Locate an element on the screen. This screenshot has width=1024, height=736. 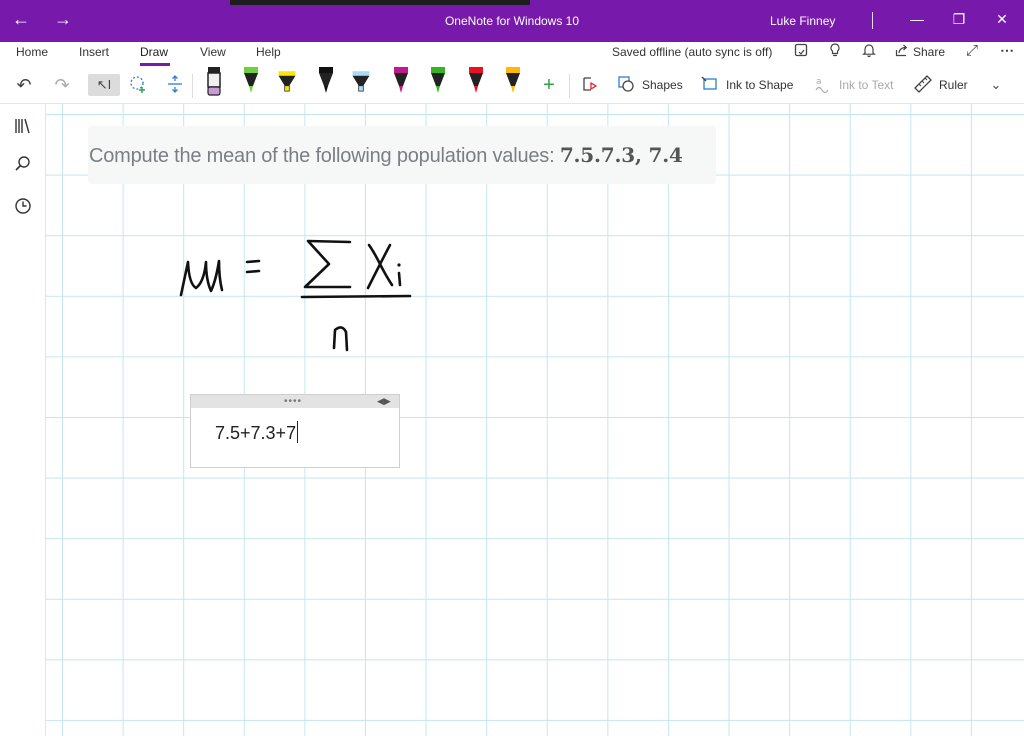
share-label: Share is located at coordinates (929, 52).